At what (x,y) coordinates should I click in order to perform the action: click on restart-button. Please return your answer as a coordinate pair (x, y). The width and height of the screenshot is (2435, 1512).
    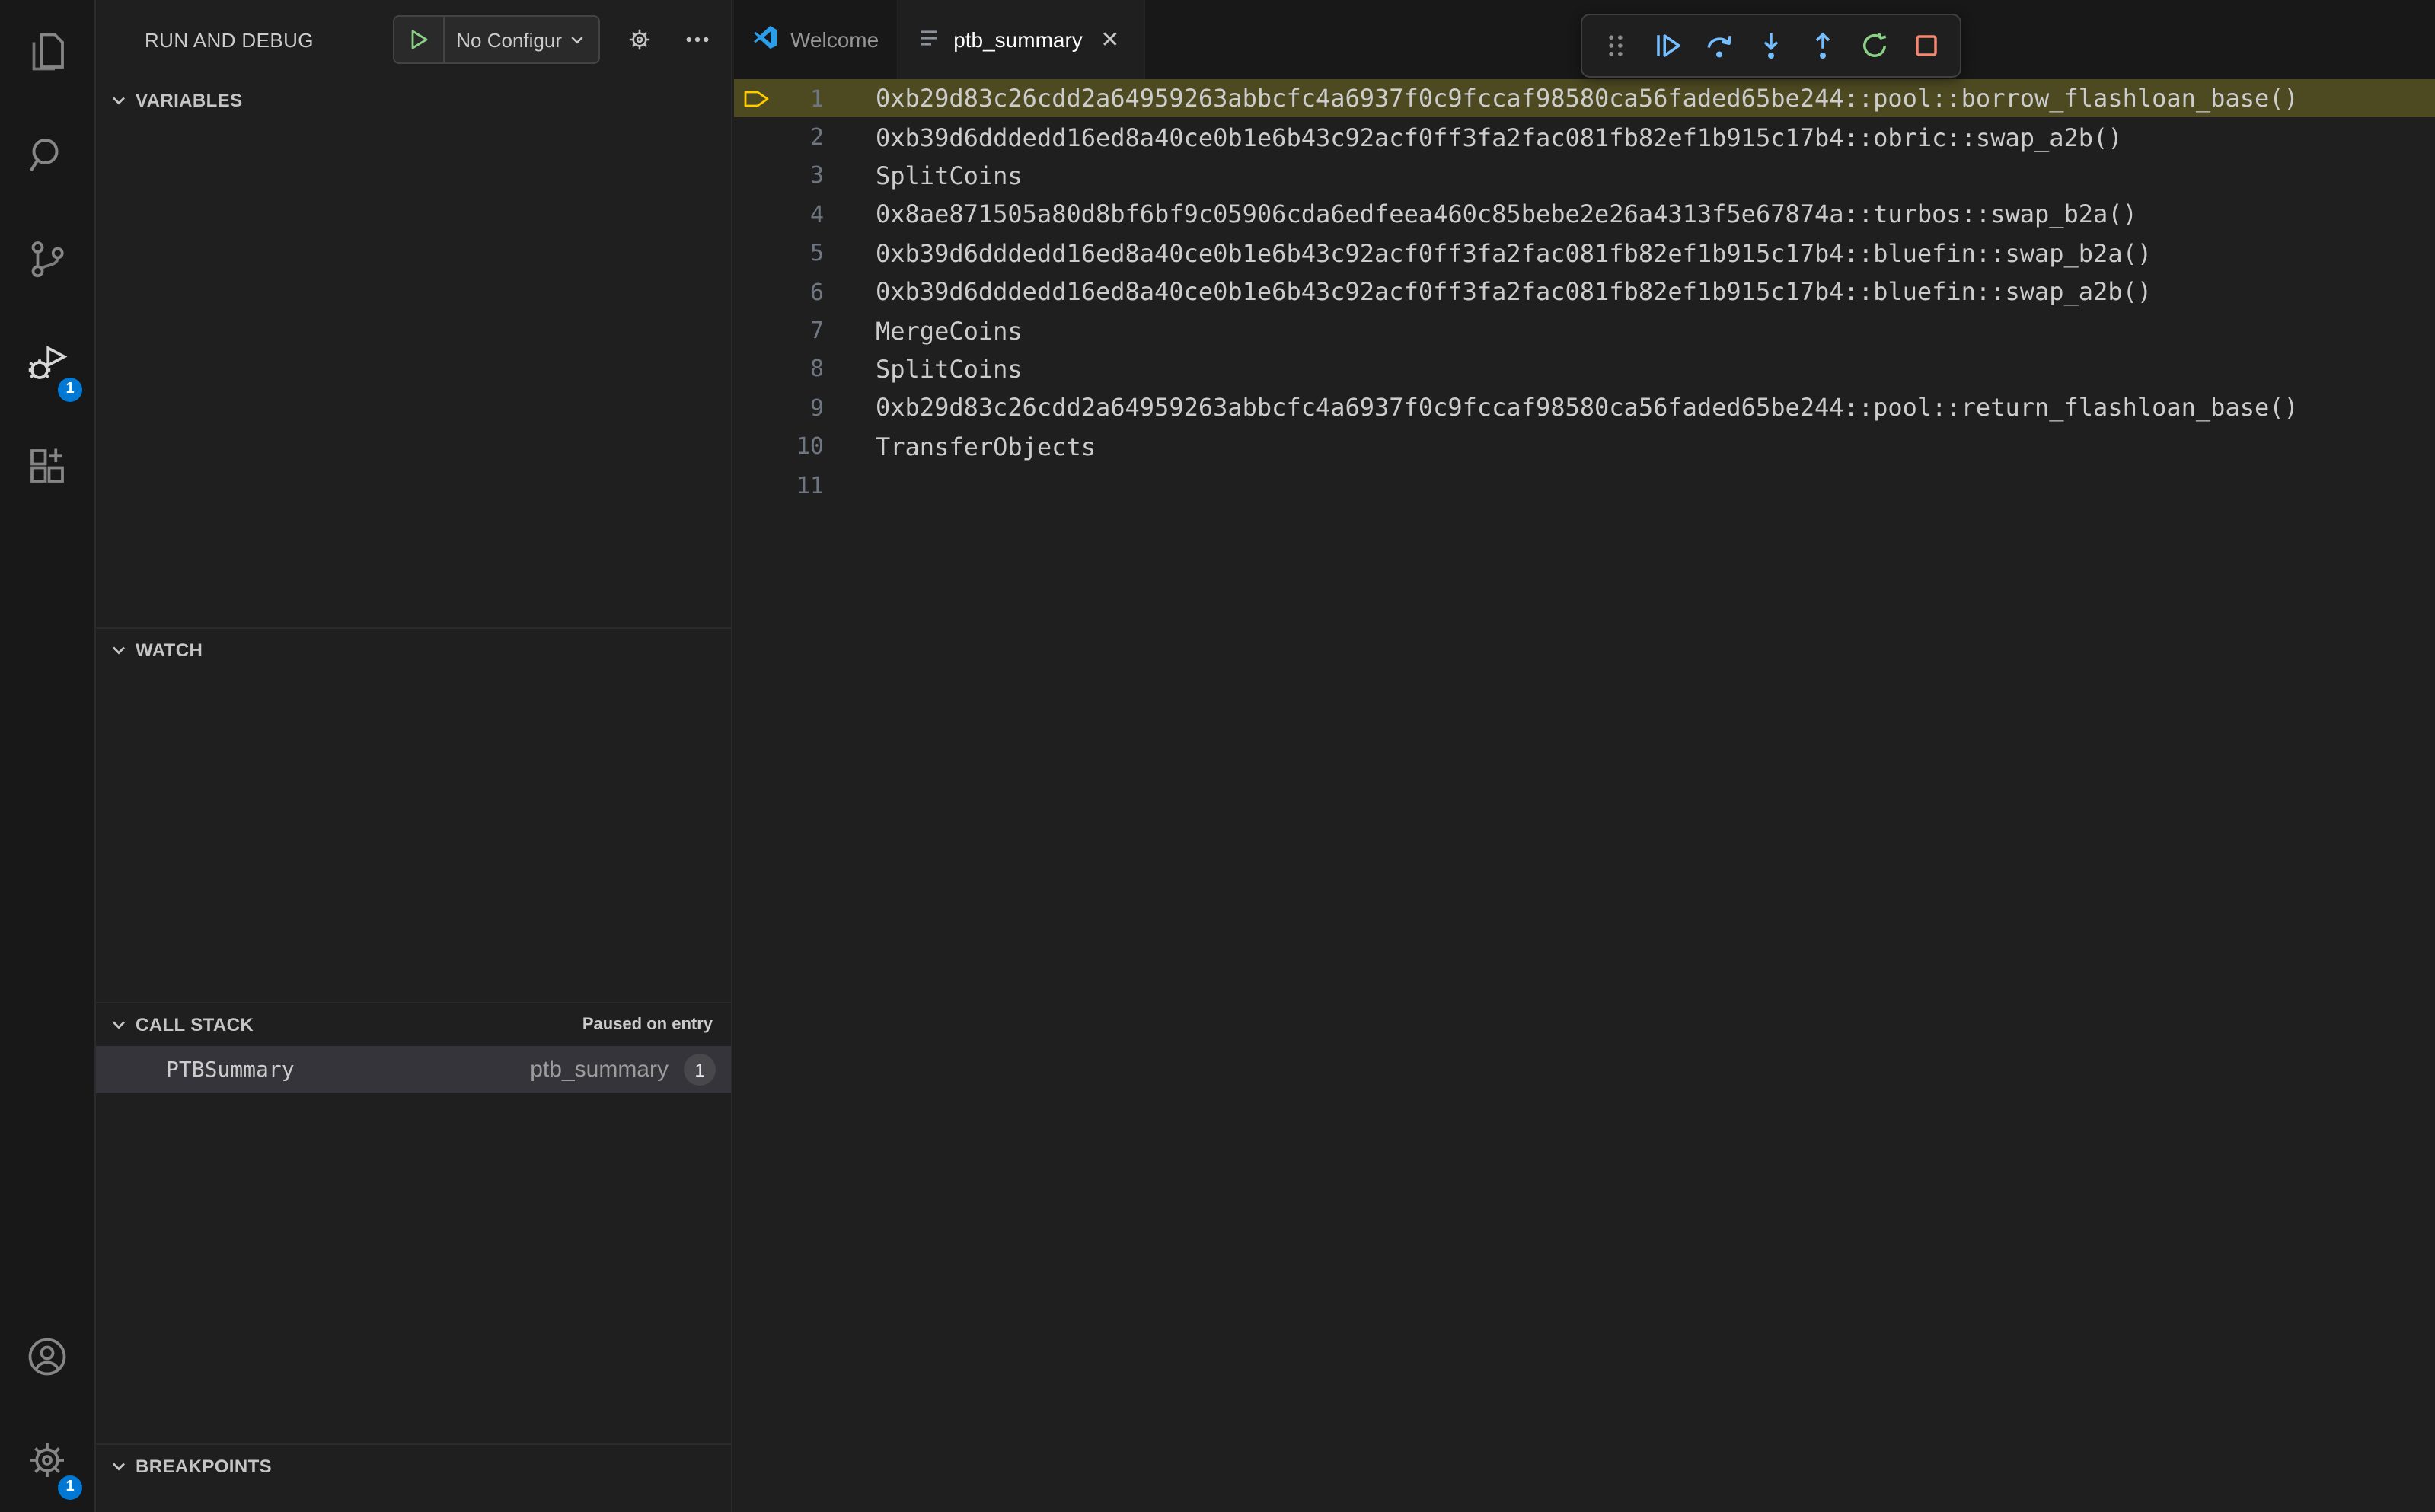
    Looking at the image, I should click on (1874, 45).